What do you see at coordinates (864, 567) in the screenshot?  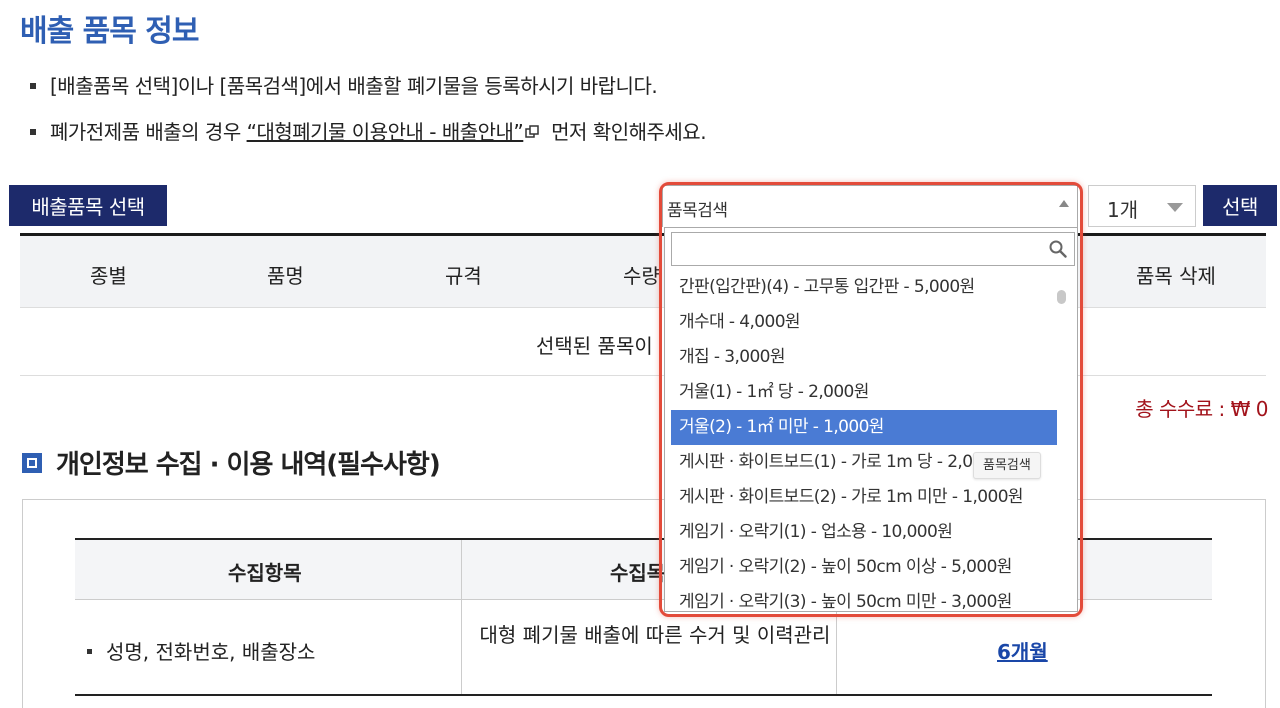 I see `dropdown-option: 게임기 · 오락기(2) - 높이 50cm 이상 - 5,000원` at bounding box center [864, 567].